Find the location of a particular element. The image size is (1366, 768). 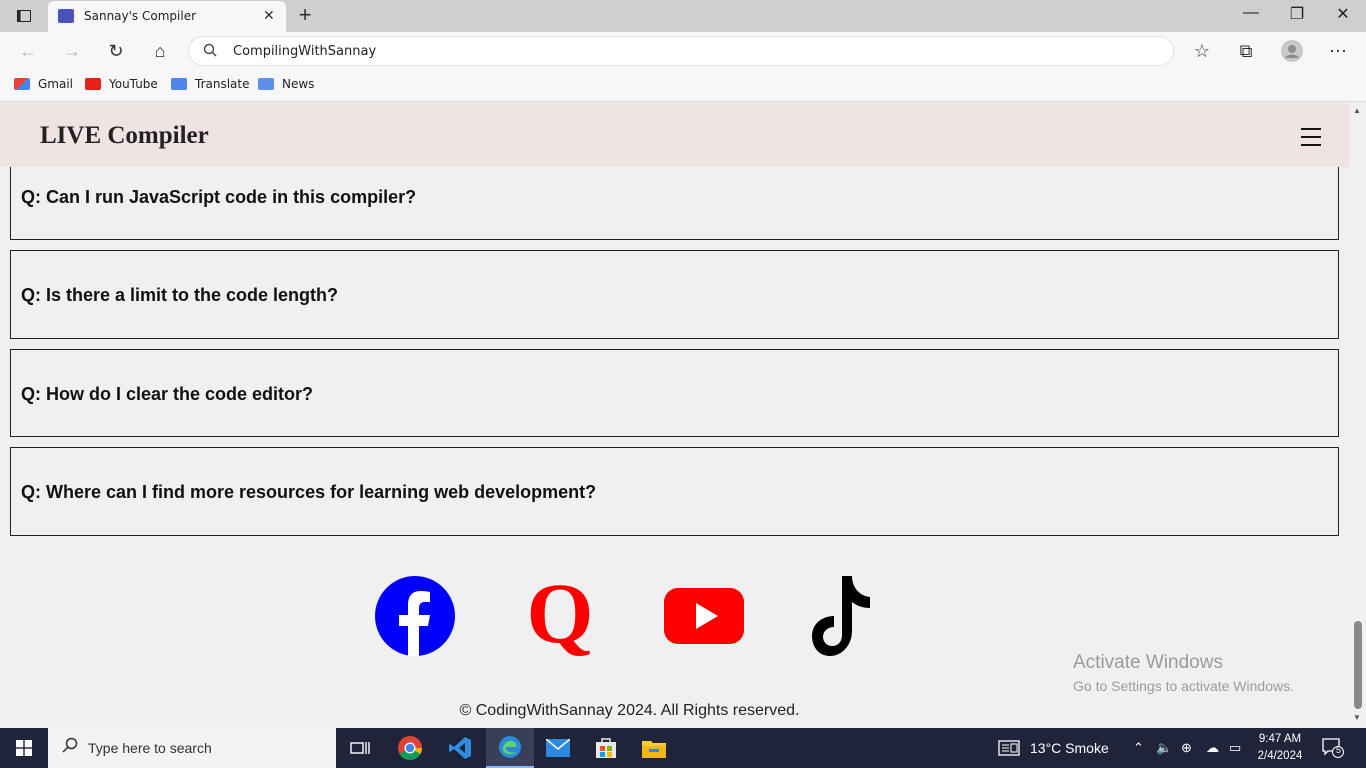

weather-icon is located at coordinates (1009, 749).